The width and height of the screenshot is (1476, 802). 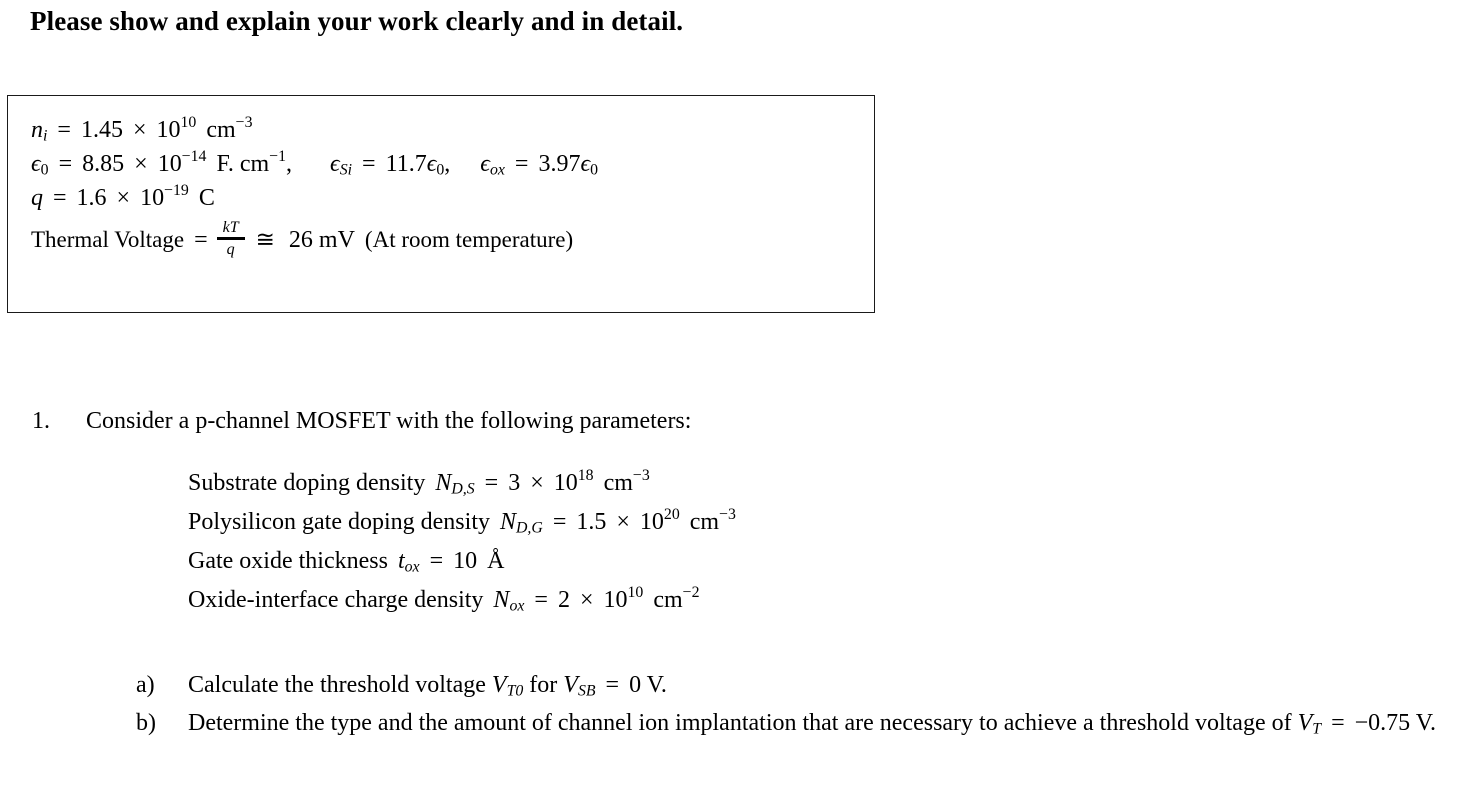 What do you see at coordinates (194, 157) in the screenshot?
I see `eps0-exponent: −14` at bounding box center [194, 157].